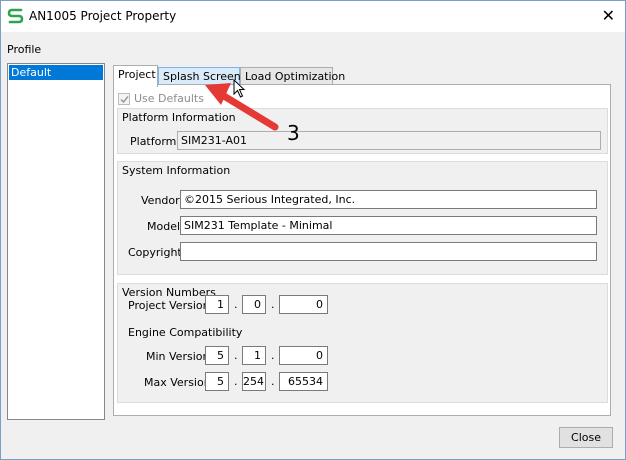 The image size is (626, 460). What do you see at coordinates (586, 437) in the screenshot?
I see `close-button: Close` at bounding box center [586, 437].